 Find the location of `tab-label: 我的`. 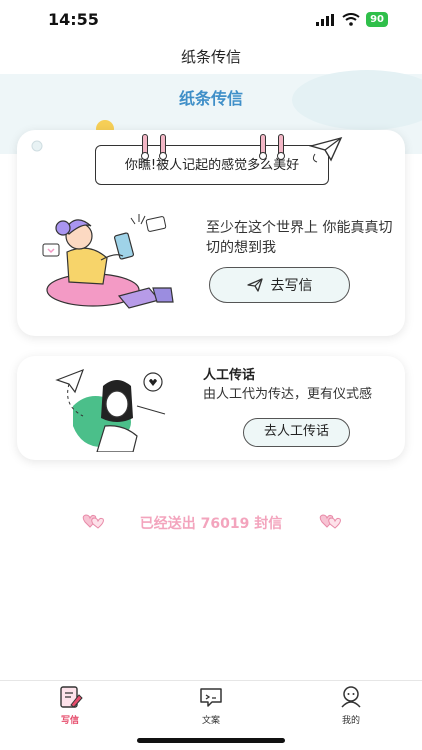

tab-label: 我的 is located at coordinates (350, 721).